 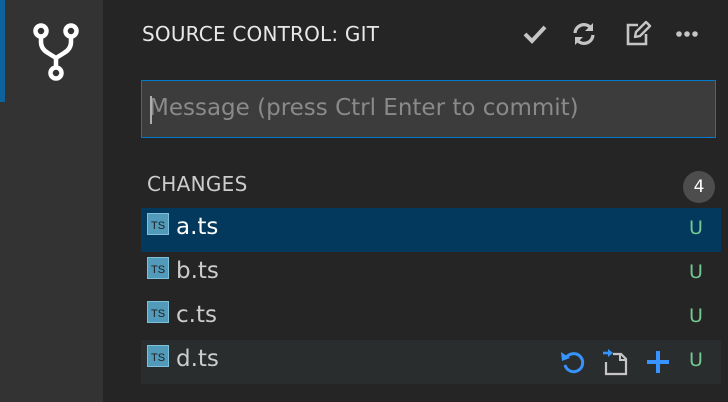 I want to click on open-file-button, so click(x=615, y=362).